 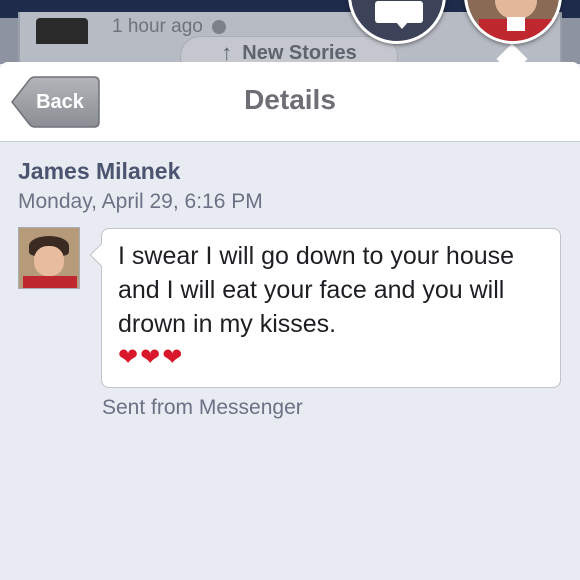 I want to click on new-stories-button: ↑ New Stories, so click(x=289, y=50).